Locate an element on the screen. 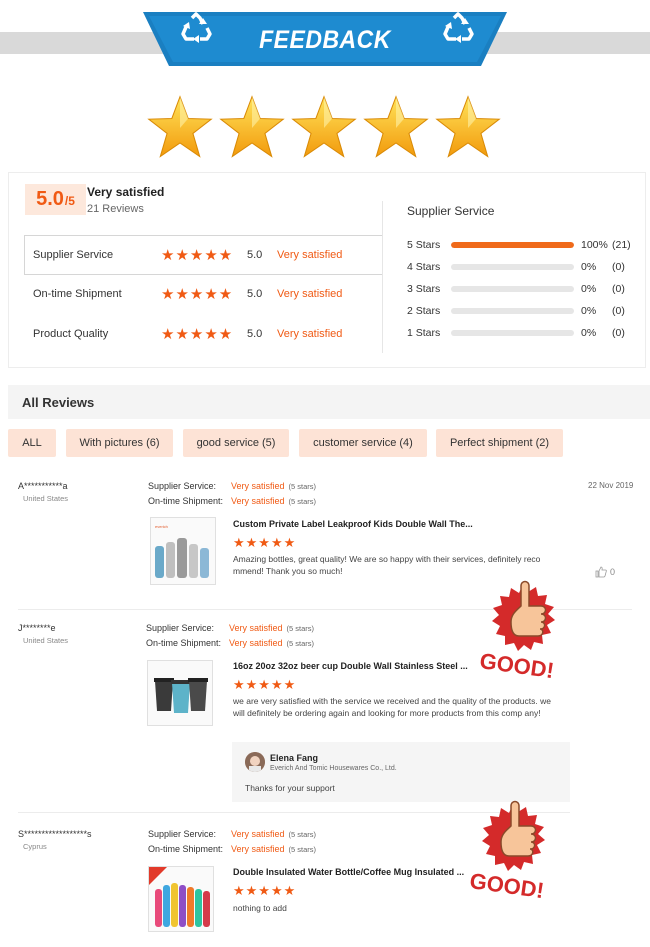  review-stars: ★★★★★ is located at coordinates (265, 890).